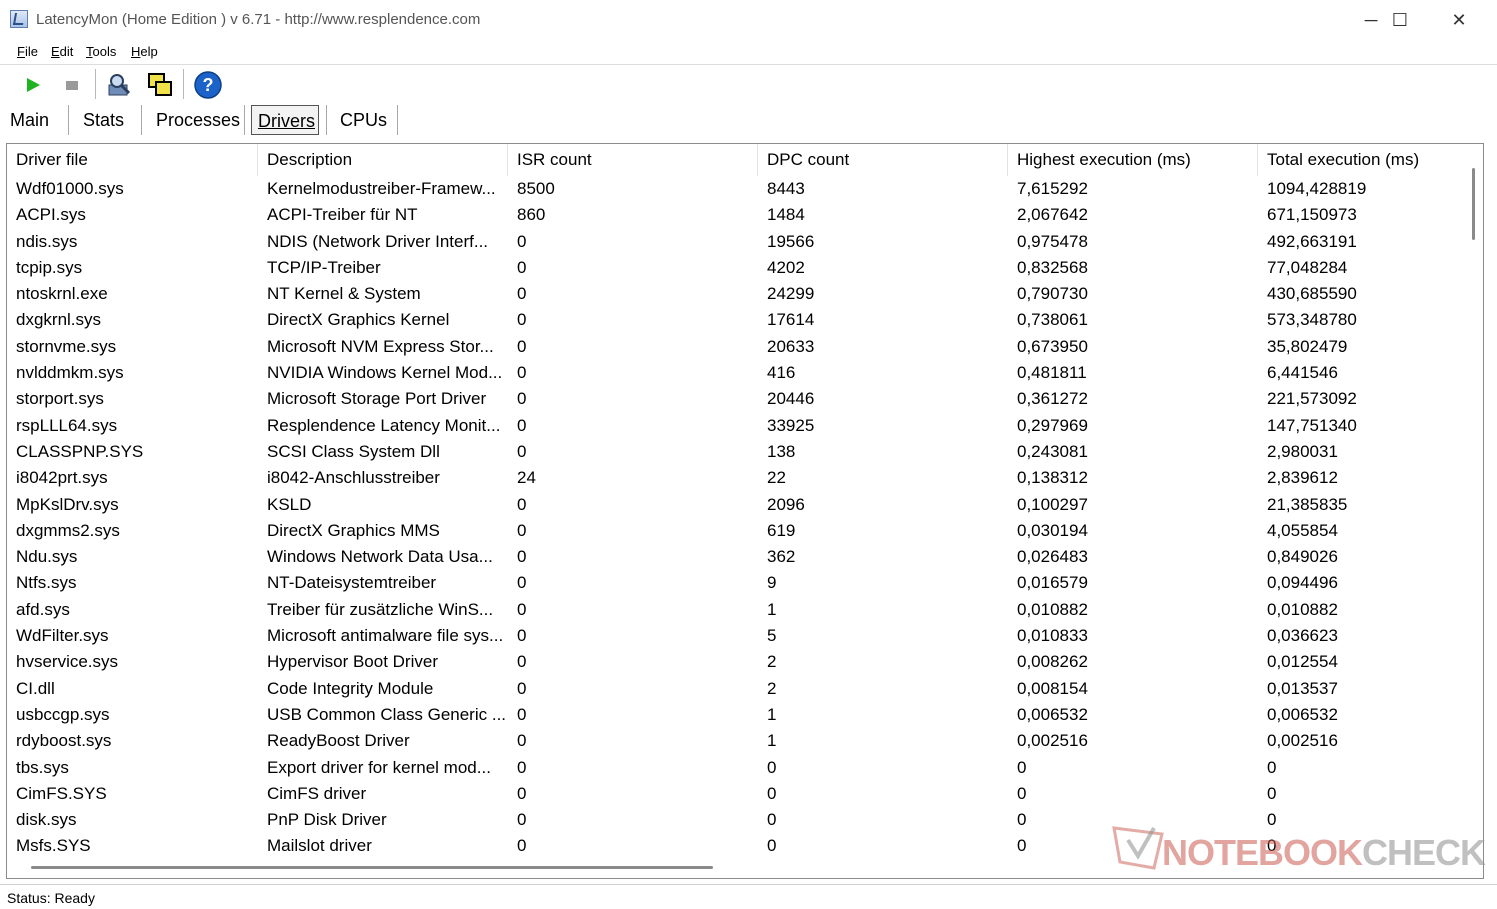  What do you see at coordinates (1302, 688) in the screenshot?
I see `total-execution-cell: 0,013537` at bounding box center [1302, 688].